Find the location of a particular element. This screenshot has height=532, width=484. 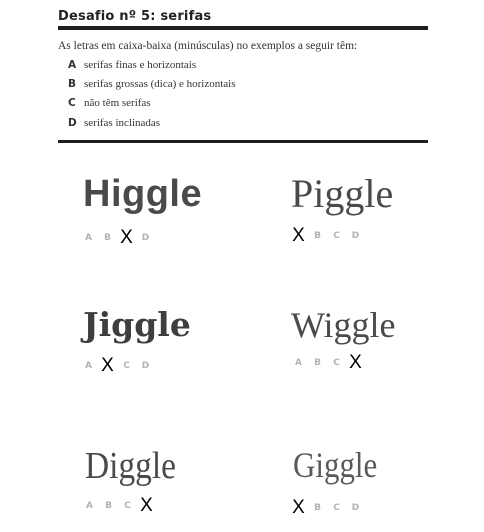

top-rule is located at coordinates (243, 28).